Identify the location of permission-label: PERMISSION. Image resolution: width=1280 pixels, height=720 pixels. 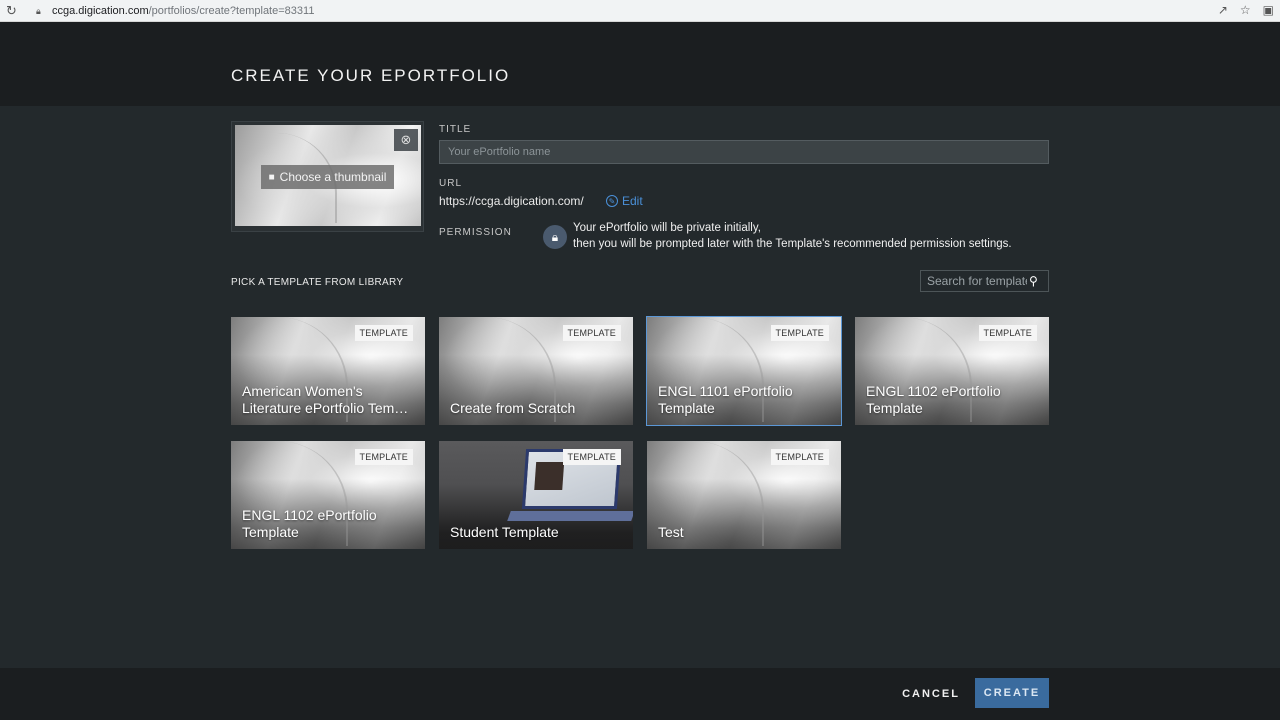
(475, 232).